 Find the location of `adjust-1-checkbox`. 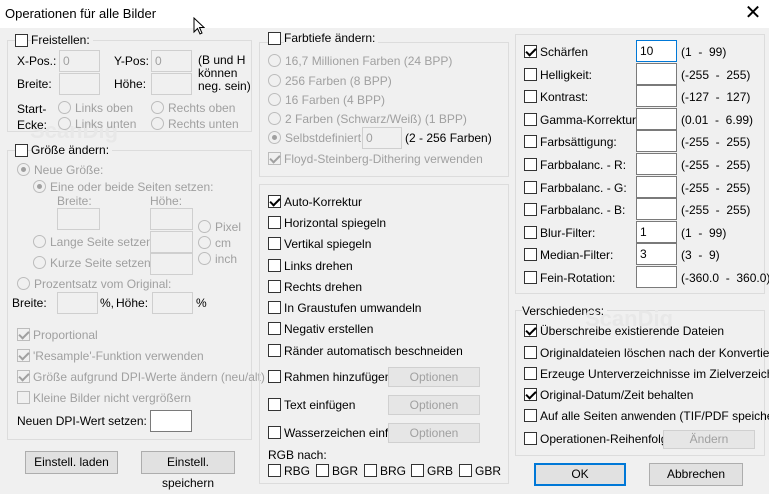

adjust-1-checkbox is located at coordinates (530, 74).